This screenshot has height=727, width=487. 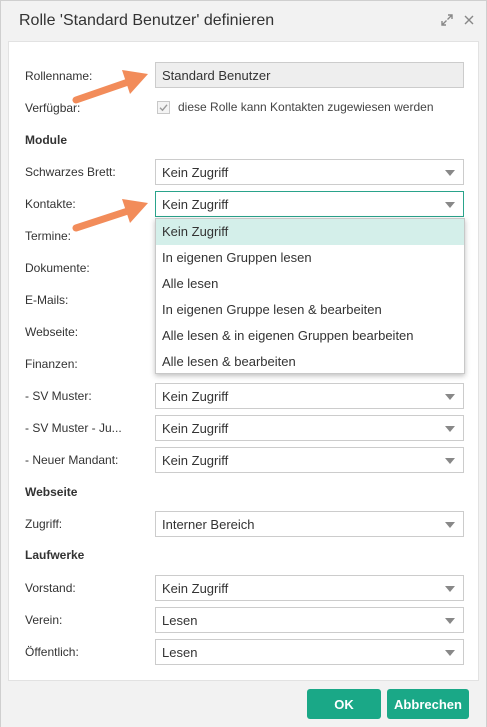 What do you see at coordinates (52, 332) in the screenshot?
I see `module-label-webseite: Webseite:` at bounding box center [52, 332].